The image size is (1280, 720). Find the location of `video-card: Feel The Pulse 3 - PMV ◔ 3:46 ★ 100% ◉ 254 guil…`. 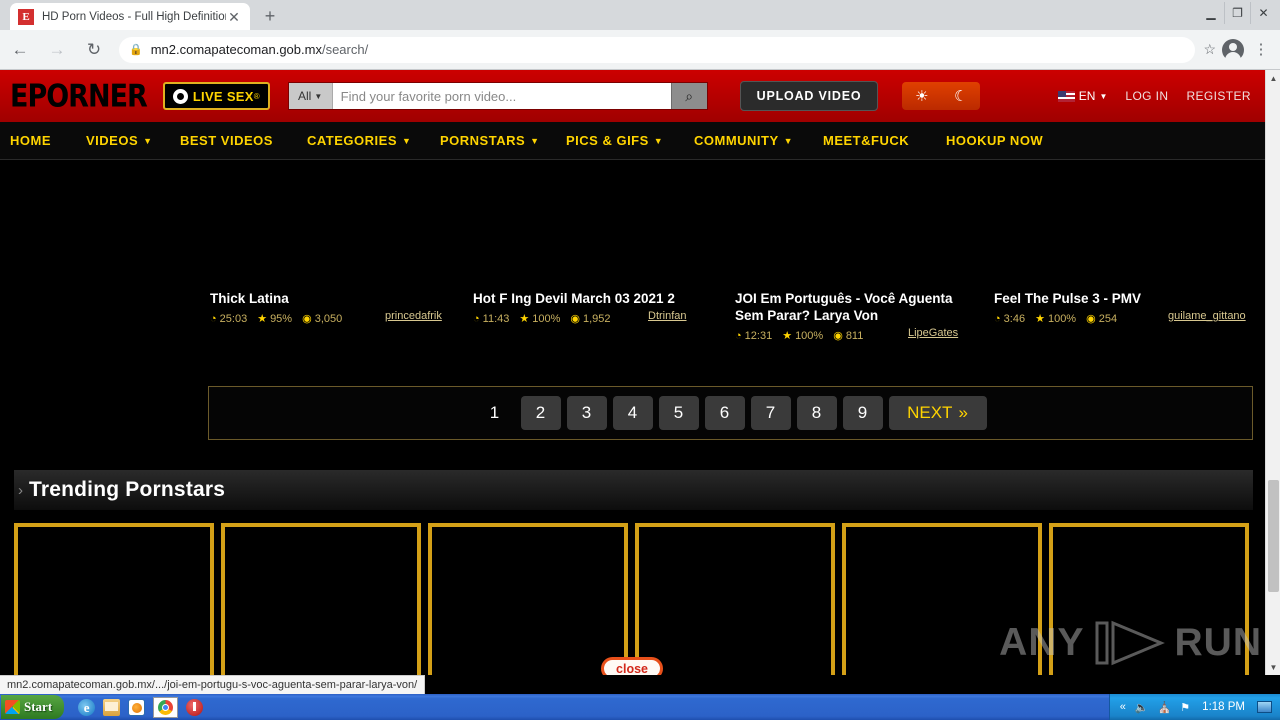

video-card: Feel The Pulse 3 - PMV ◔ 3:46 ★ 100% ◉ 254 guil… is located at coordinates (1120, 307).